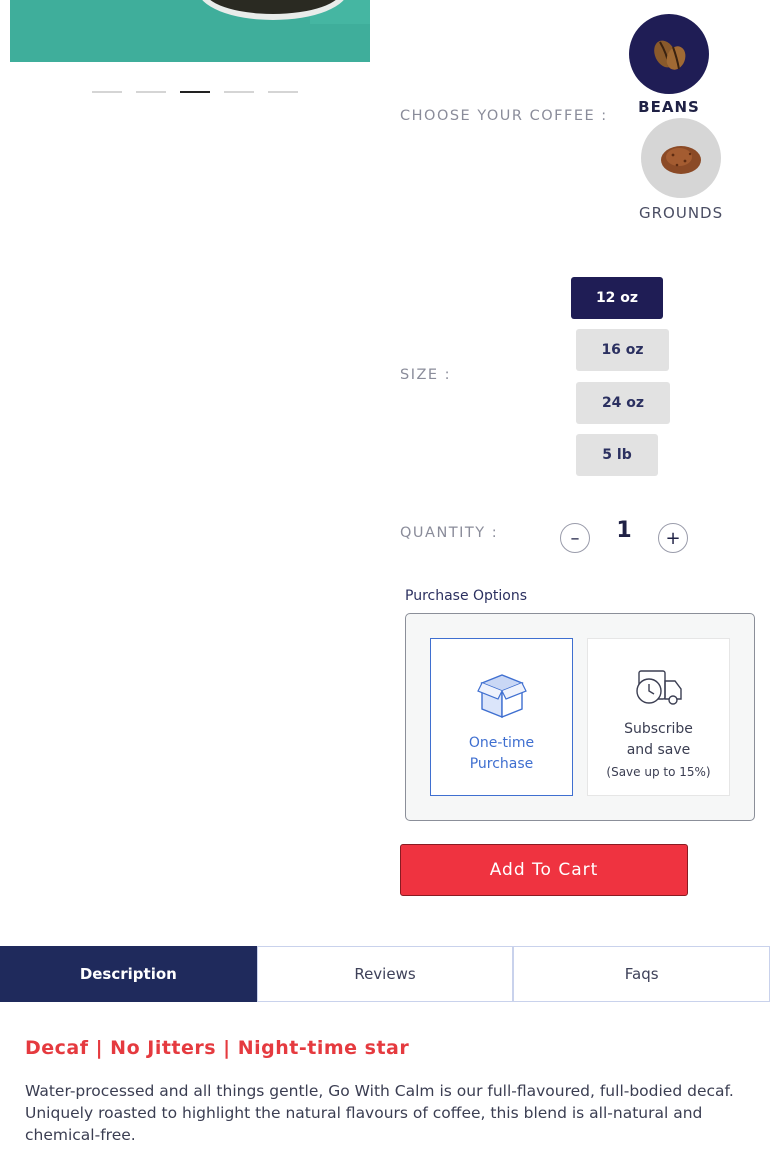 The width and height of the screenshot is (770, 1164). What do you see at coordinates (617, 298) in the screenshot?
I see `size-option-12oz: 12 oz` at bounding box center [617, 298].